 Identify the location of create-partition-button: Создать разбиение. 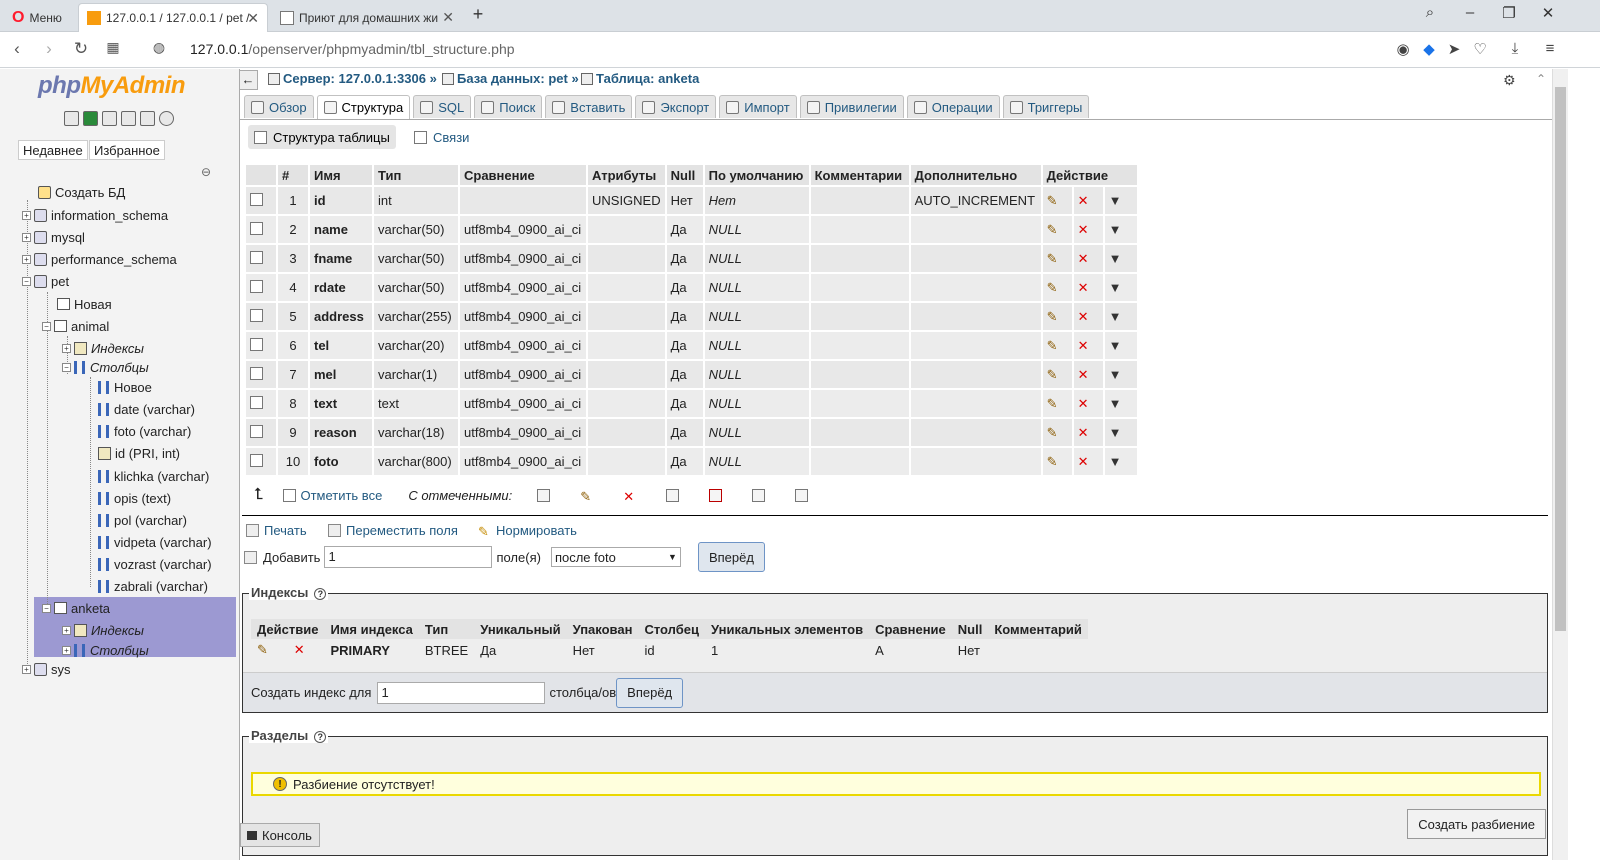
(1476, 824).